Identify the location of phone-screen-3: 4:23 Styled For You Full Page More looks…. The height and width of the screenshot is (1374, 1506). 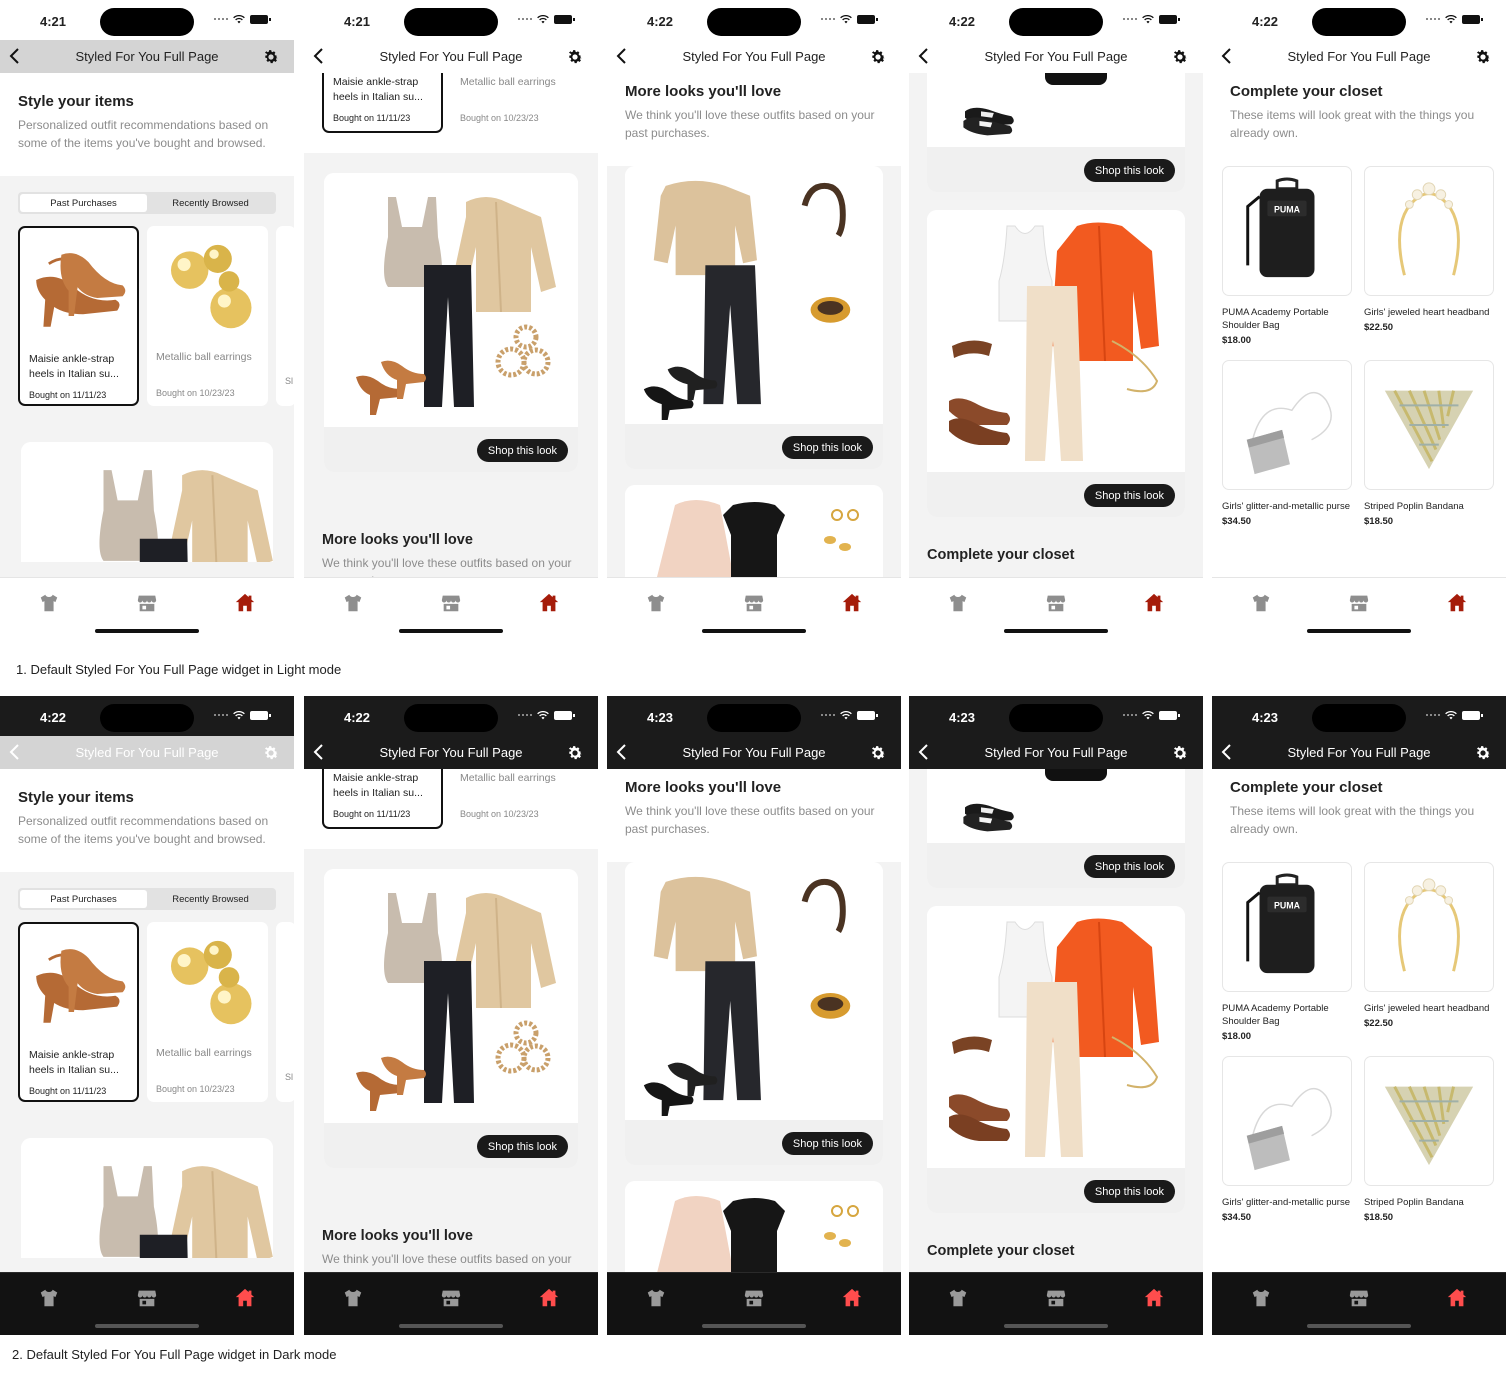
(754, 1015).